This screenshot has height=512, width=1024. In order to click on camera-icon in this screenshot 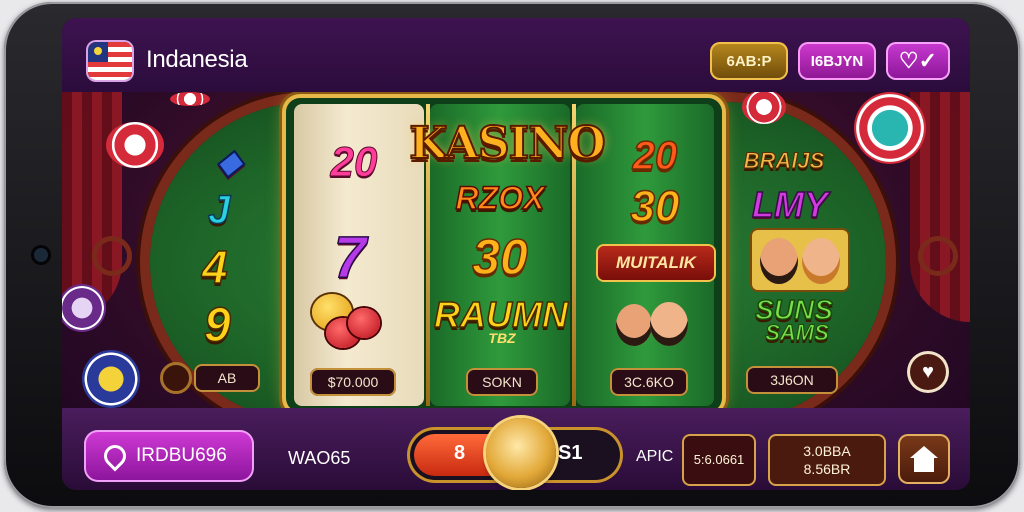, I will do `click(41, 255)`.